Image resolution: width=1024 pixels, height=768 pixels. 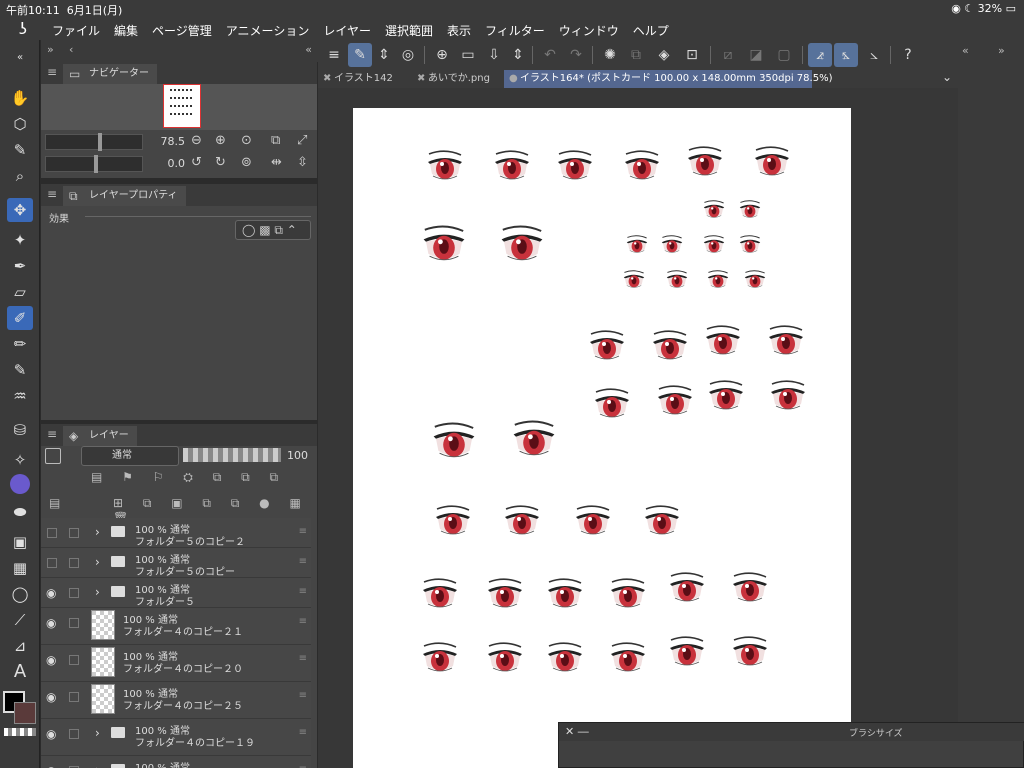 I want to click on pen-tool-icon: ✒, so click(x=20, y=266).